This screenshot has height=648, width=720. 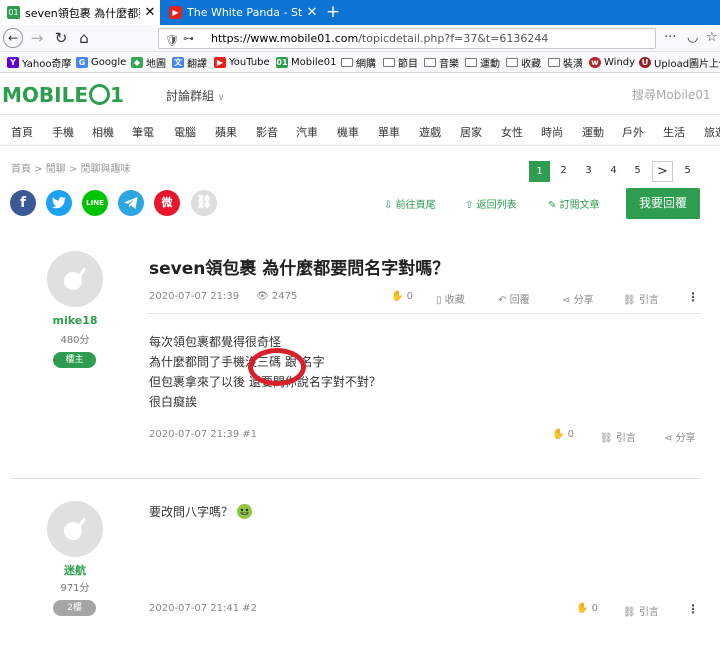 I want to click on username: 迷航, so click(x=75, y=570).